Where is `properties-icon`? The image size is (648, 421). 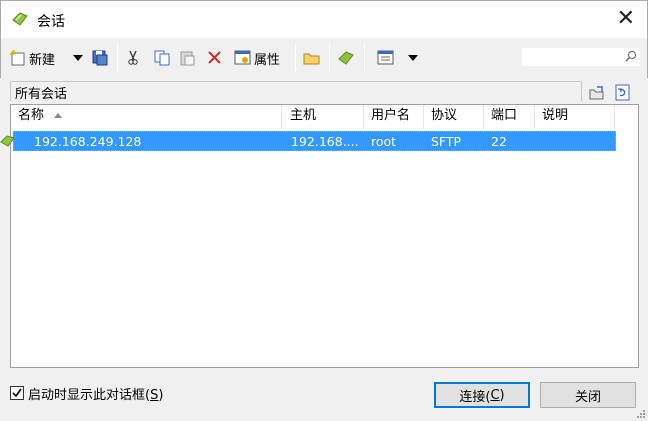
properties-icon is located at coordinates (242, 57).